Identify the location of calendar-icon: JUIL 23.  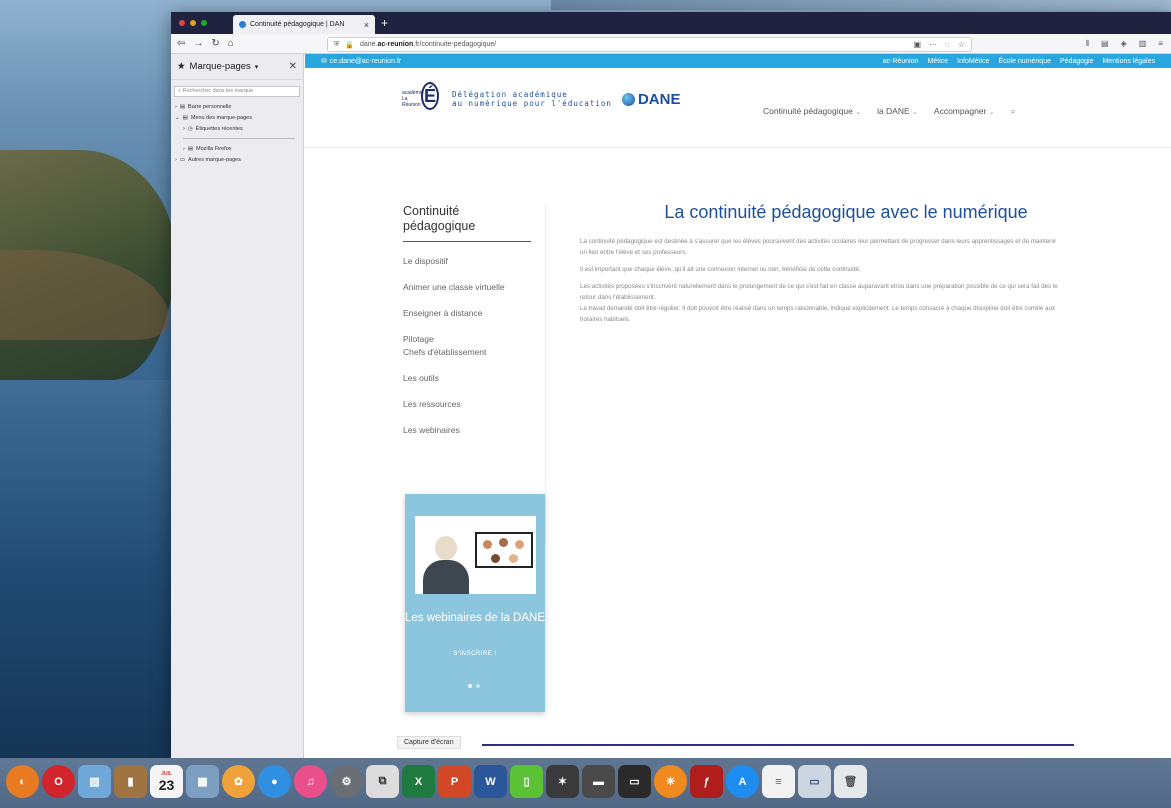
(166, 781).